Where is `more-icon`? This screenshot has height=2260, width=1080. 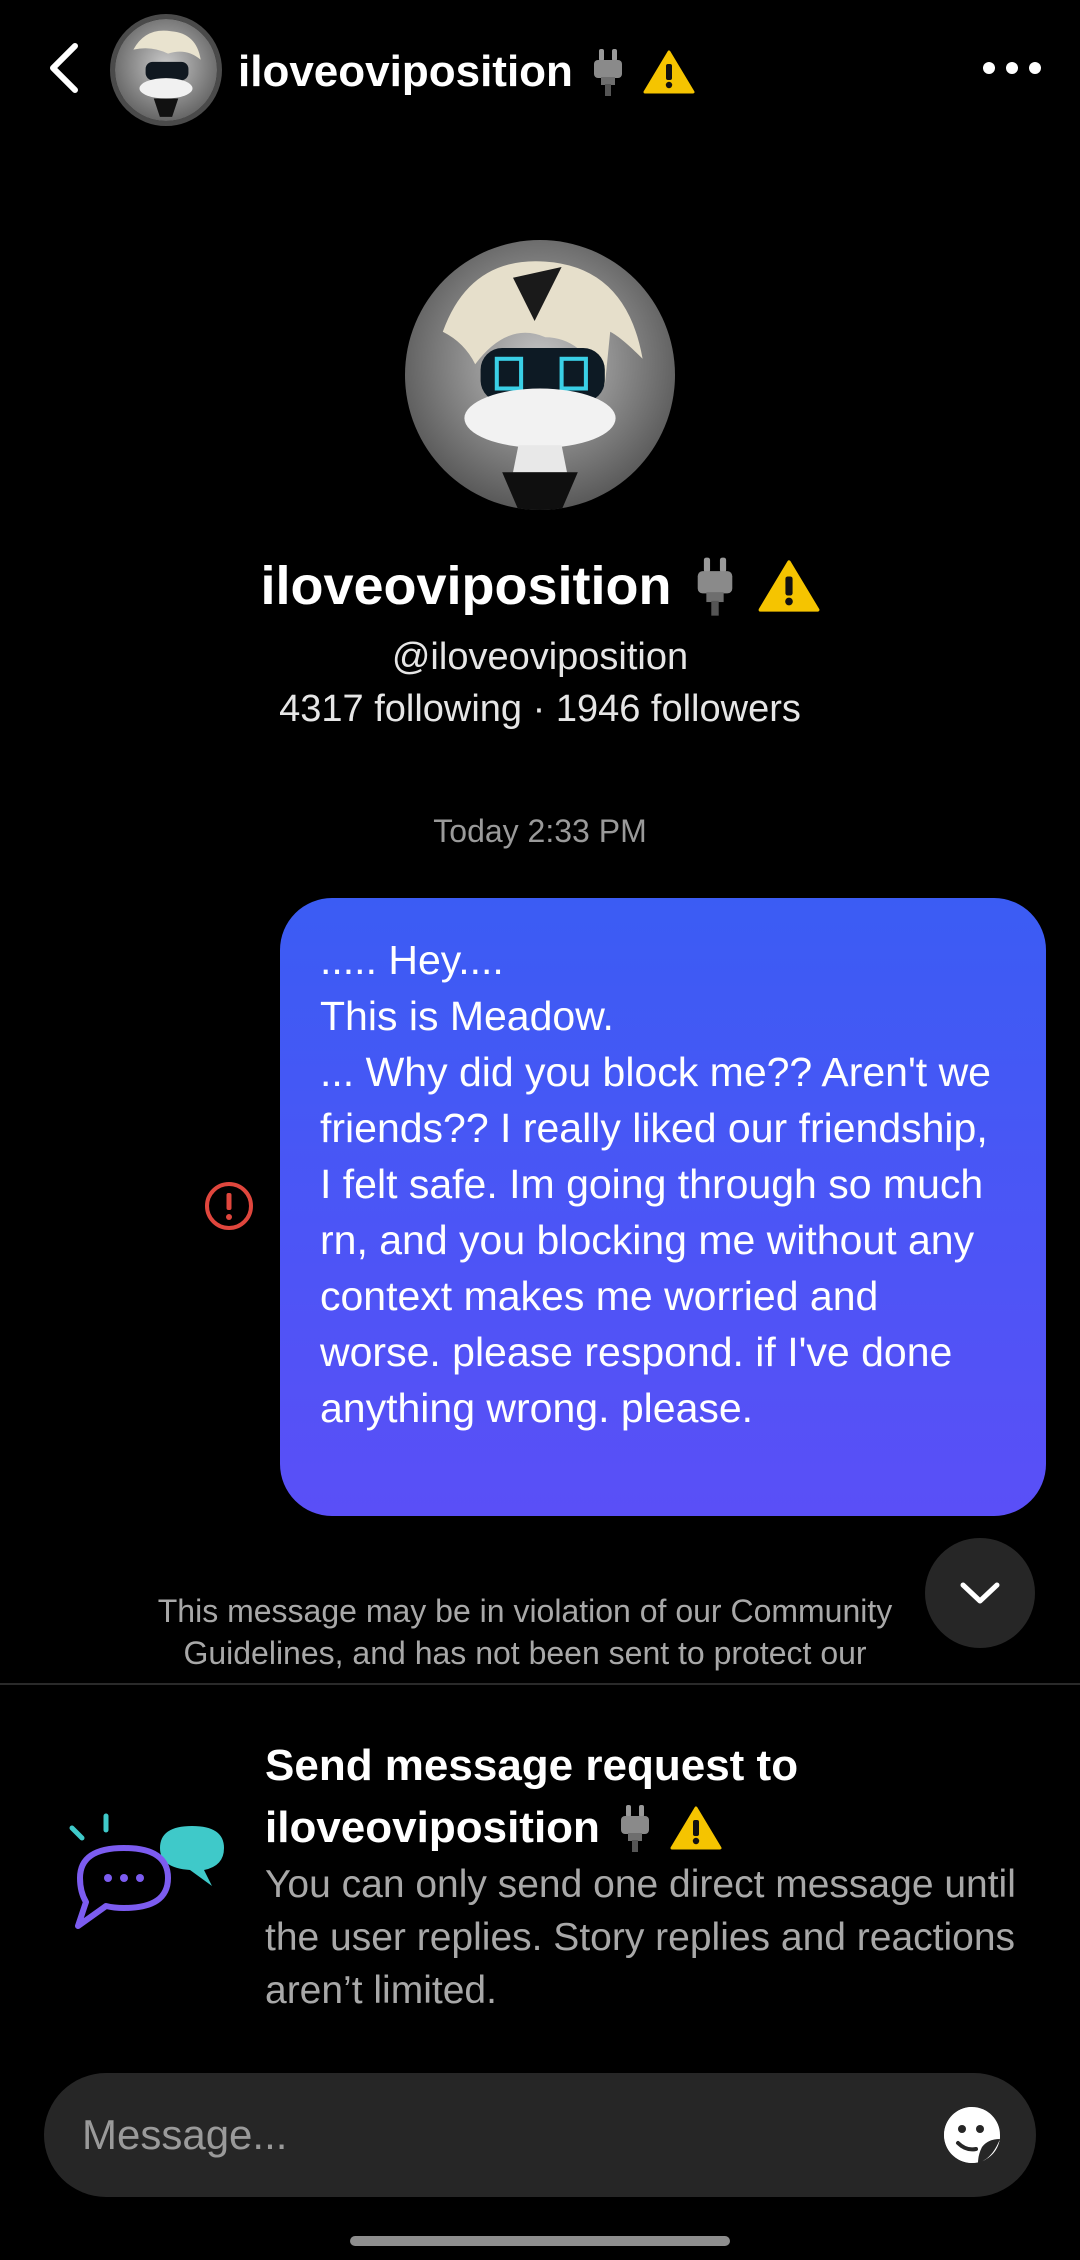 more-icon is located at coordinates (1012, 68).